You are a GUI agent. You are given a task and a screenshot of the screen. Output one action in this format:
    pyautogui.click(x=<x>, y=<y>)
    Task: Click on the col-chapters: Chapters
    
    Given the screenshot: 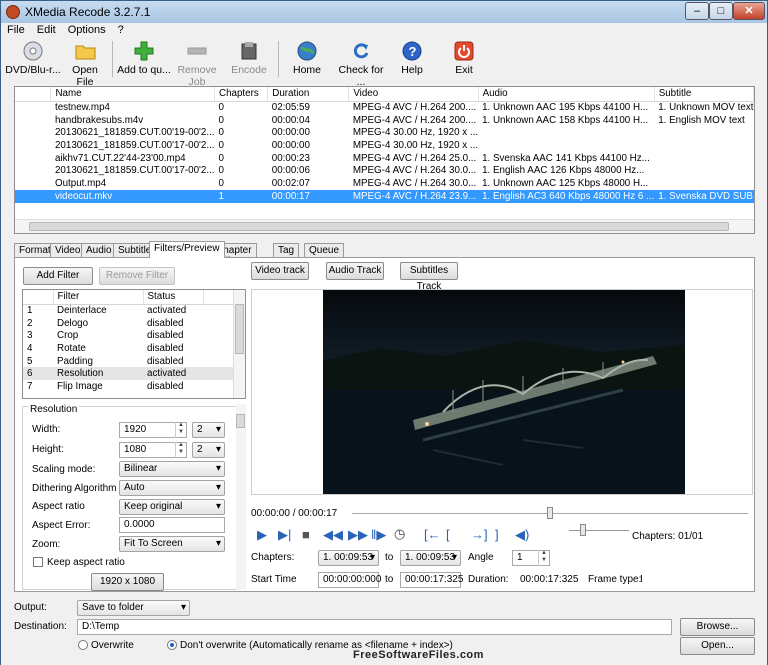 What is the action you would take?
    pyautogui.click(x=241, y=94)
    